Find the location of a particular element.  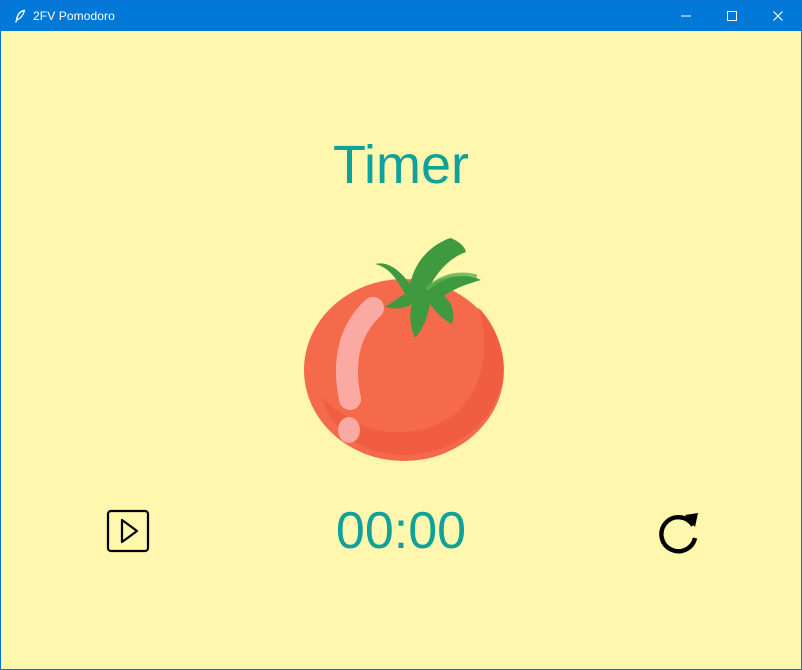

minimize-icon is located at coordinates (686, 16).